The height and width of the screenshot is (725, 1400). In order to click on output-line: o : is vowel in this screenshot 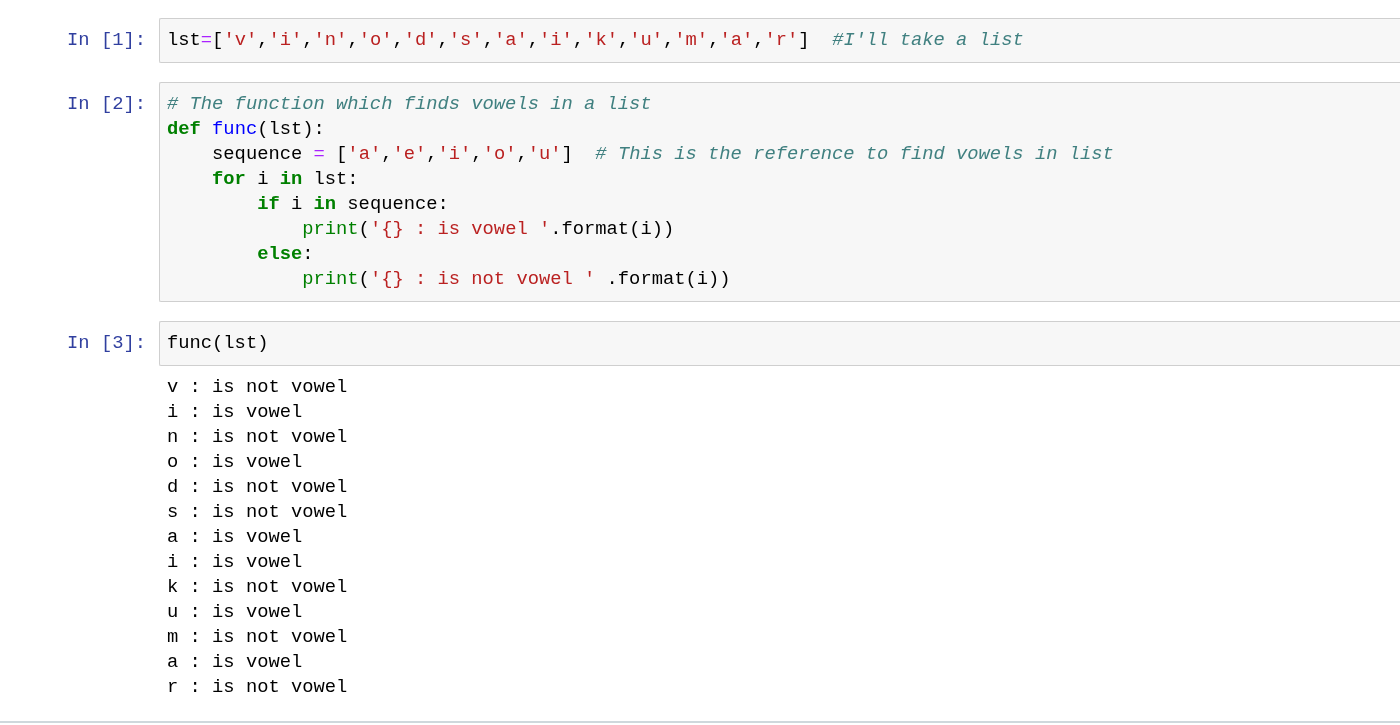, I will do `click(235, 462)`.